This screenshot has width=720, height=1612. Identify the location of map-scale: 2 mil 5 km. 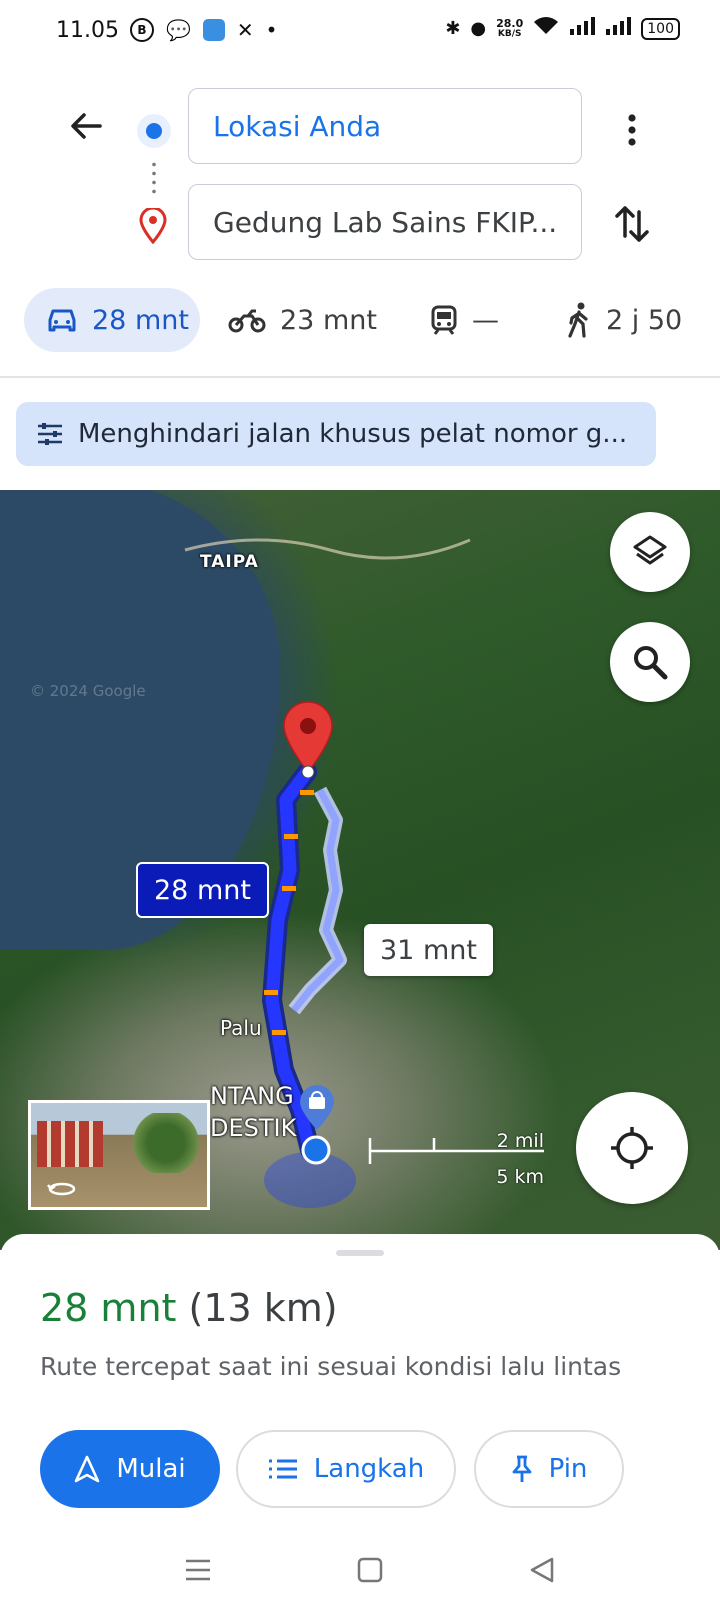
(456, 1156).